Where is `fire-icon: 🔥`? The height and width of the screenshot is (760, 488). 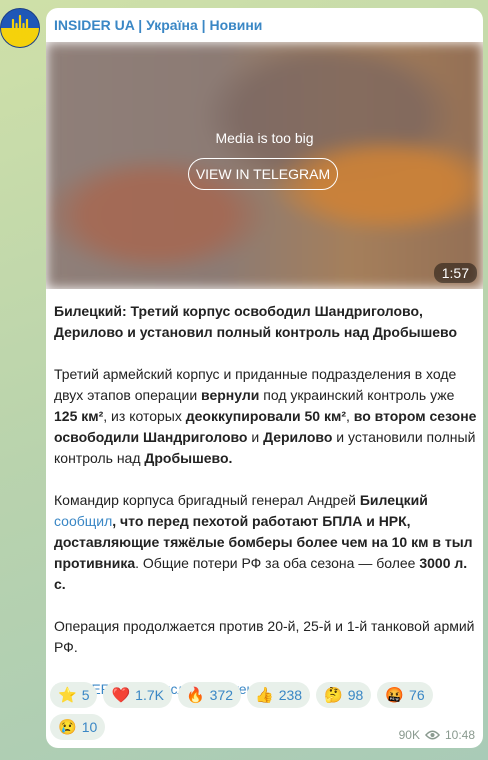
fire-icon: 🔥 is located at coordinates (195, 695).